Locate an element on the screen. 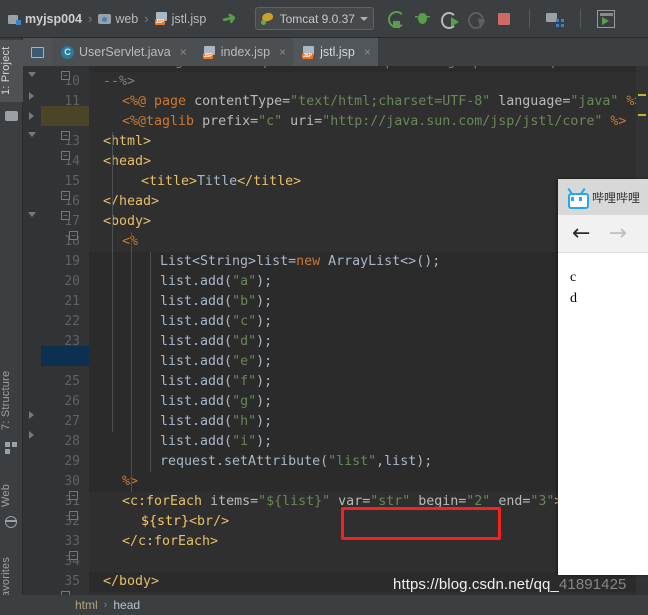 Image resolution: width=648 pixels, height=615 pixels. run-button is located at coordinates (396, 19).